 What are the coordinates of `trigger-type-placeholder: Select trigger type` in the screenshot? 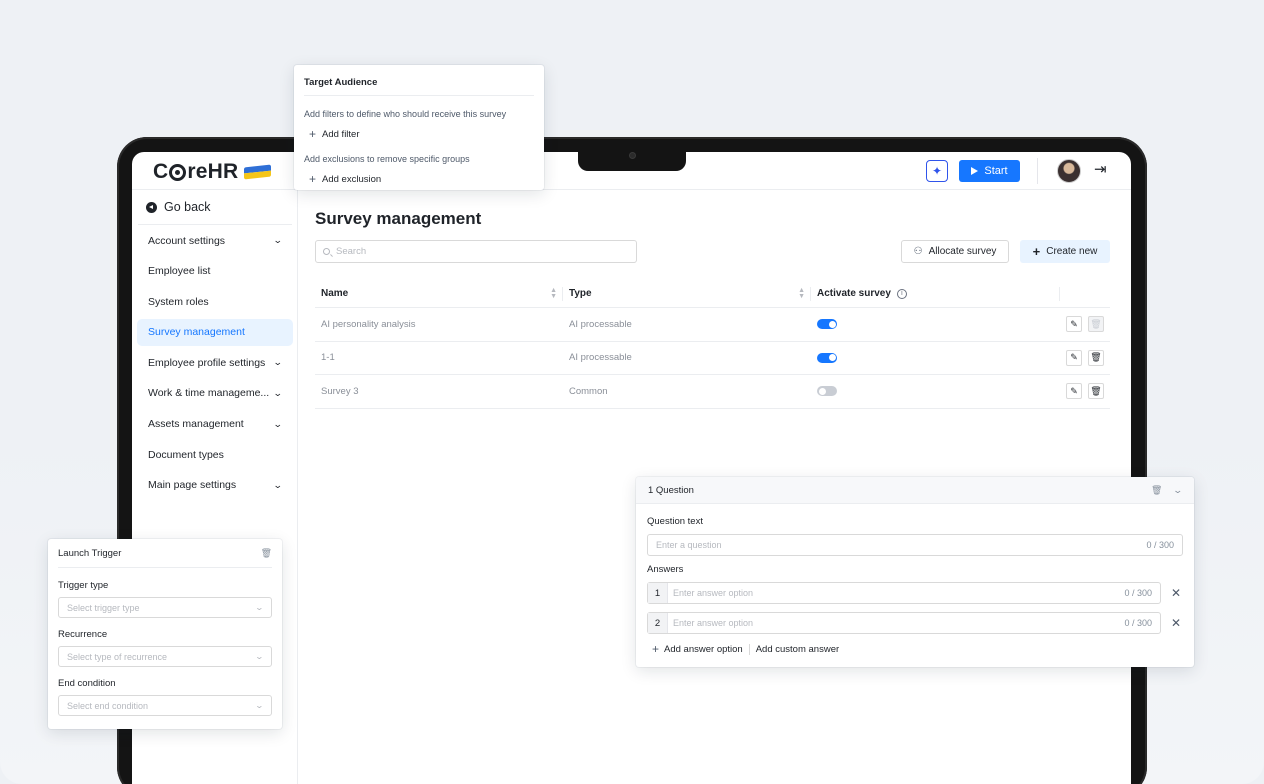 It's located at (103, 607).